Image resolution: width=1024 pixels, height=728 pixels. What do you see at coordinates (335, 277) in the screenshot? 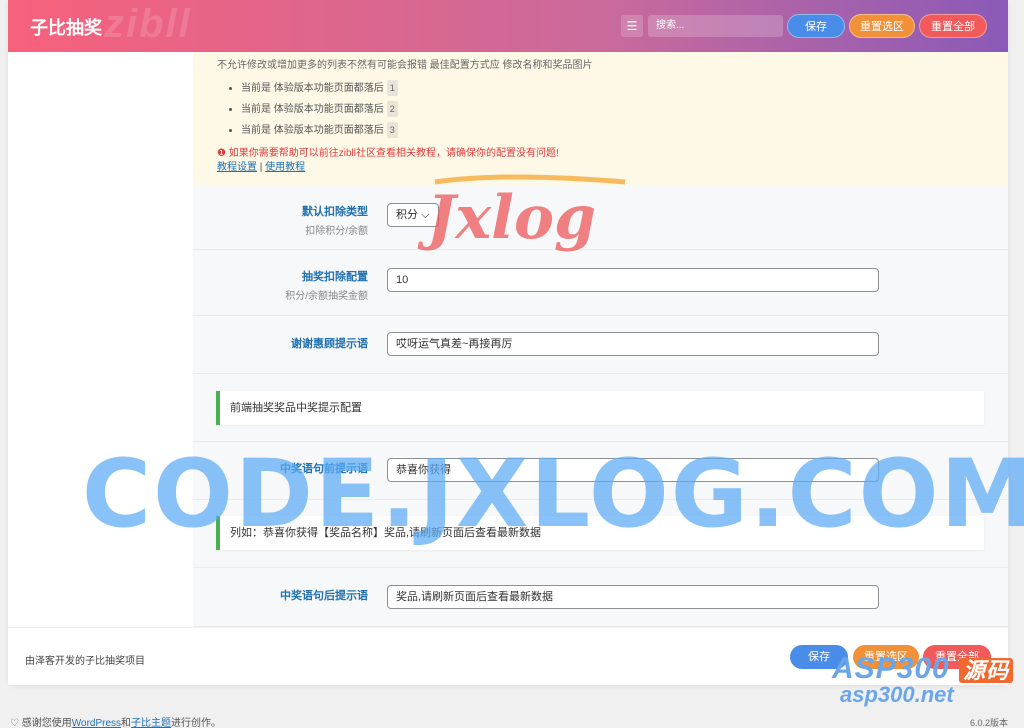
I see `field-label: 抽奖扣除配置` at bounding box center [335, 277].